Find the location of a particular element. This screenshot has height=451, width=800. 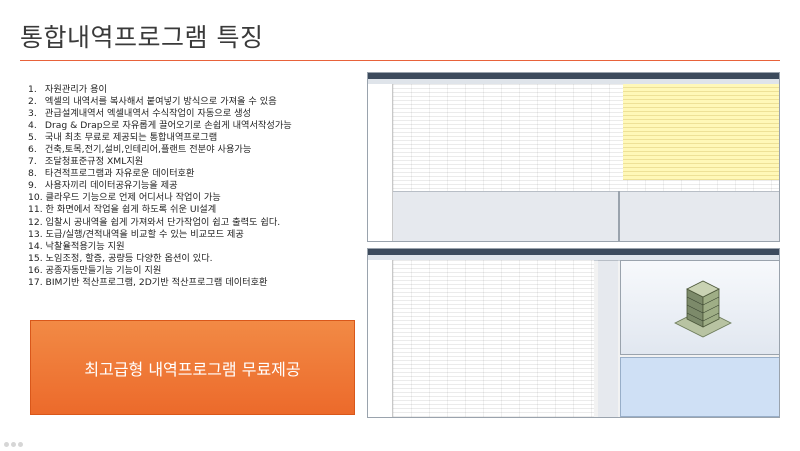

feature-item: 14. 낙찰율적용기능 지원 is located at coordinates (160, 247).